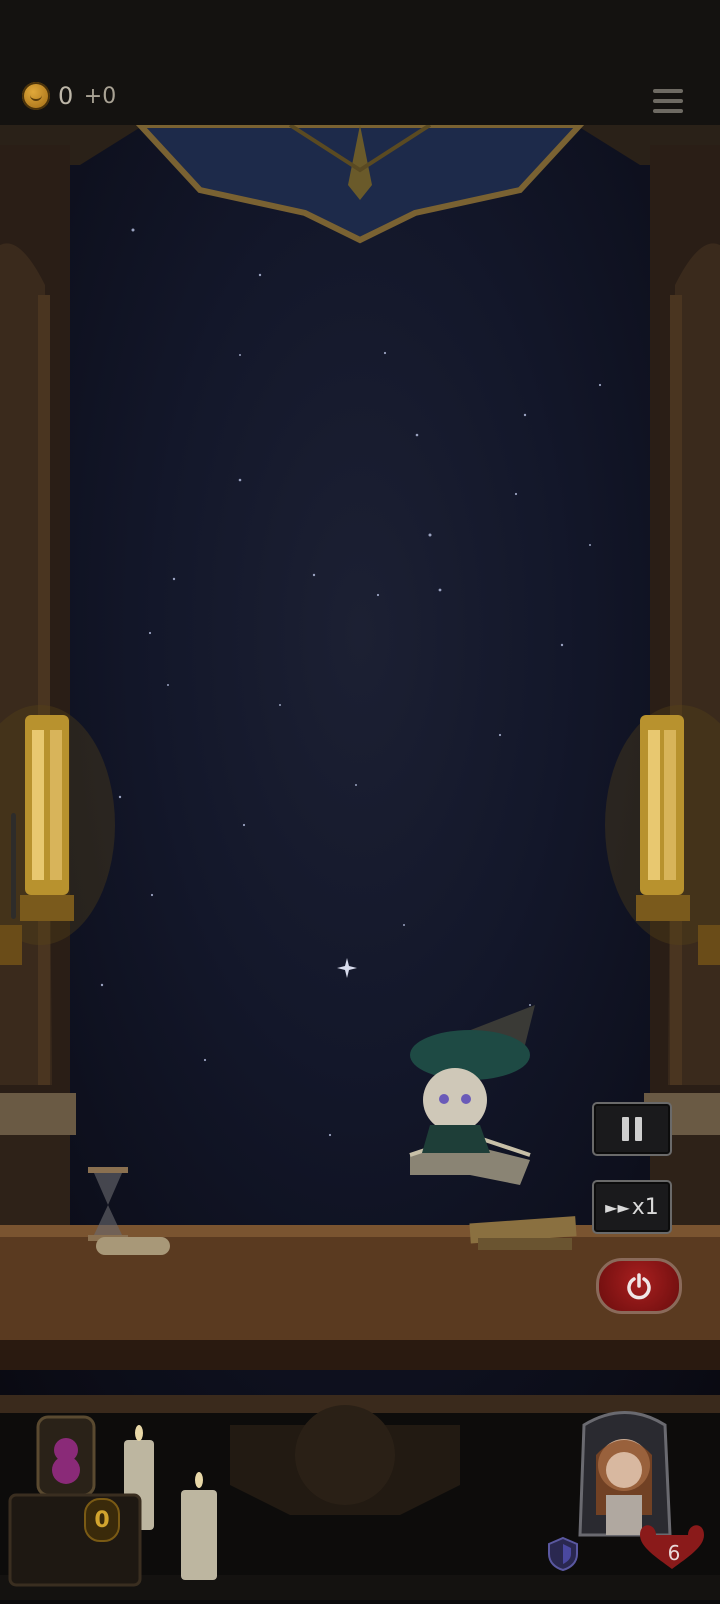 The width and height of the screenshot is (720, 1604). What do you see at coordinates (563, 1554) in the screenshot?
I see `shield-icon` at bounding box center [563, 1554].